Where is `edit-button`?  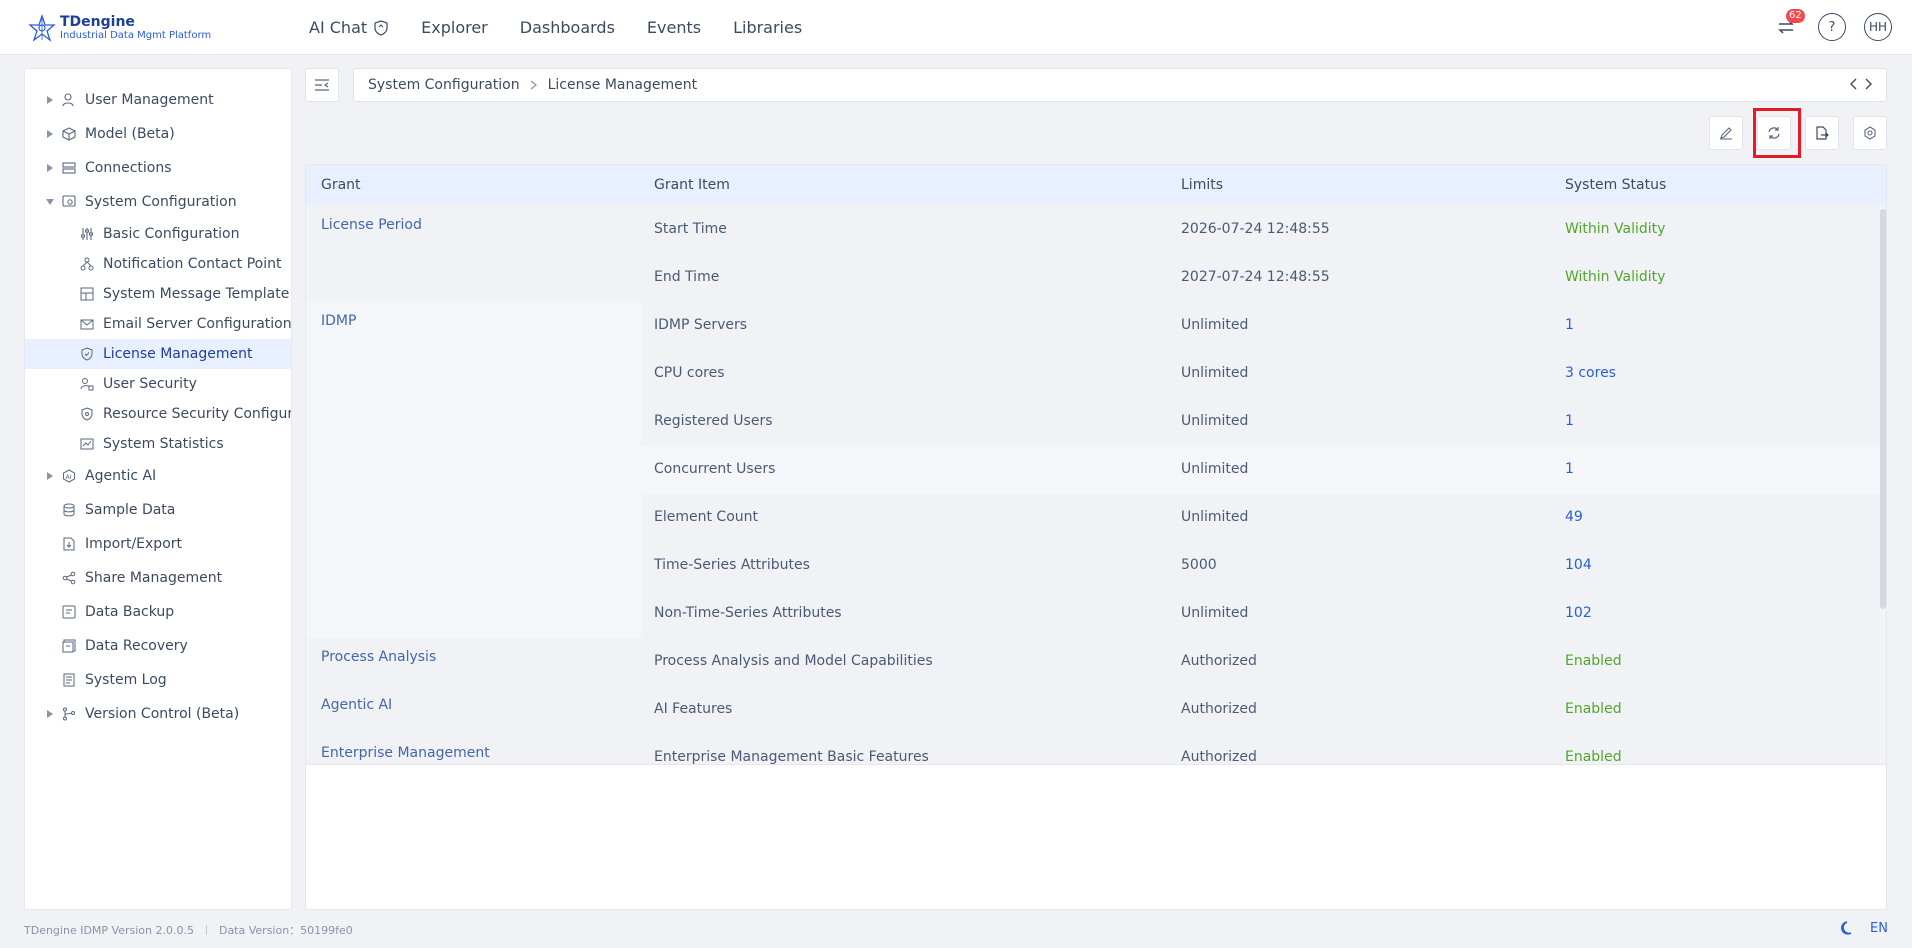
edit-button is located at coordinates (1726, 133).